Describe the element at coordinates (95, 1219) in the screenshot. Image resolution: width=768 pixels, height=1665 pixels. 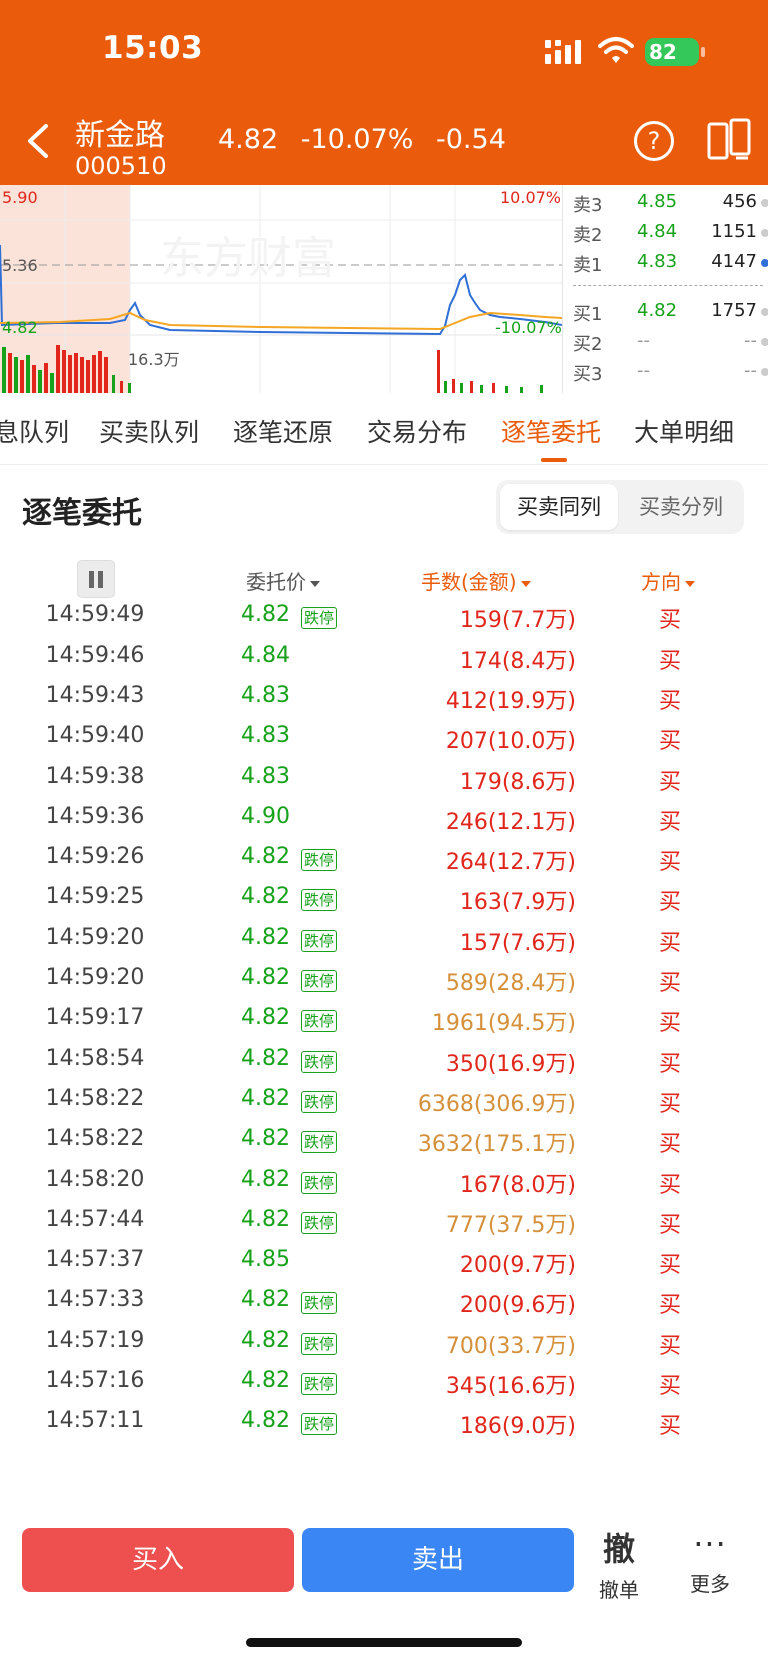
I see `row-time: 14:57:44` at that location.